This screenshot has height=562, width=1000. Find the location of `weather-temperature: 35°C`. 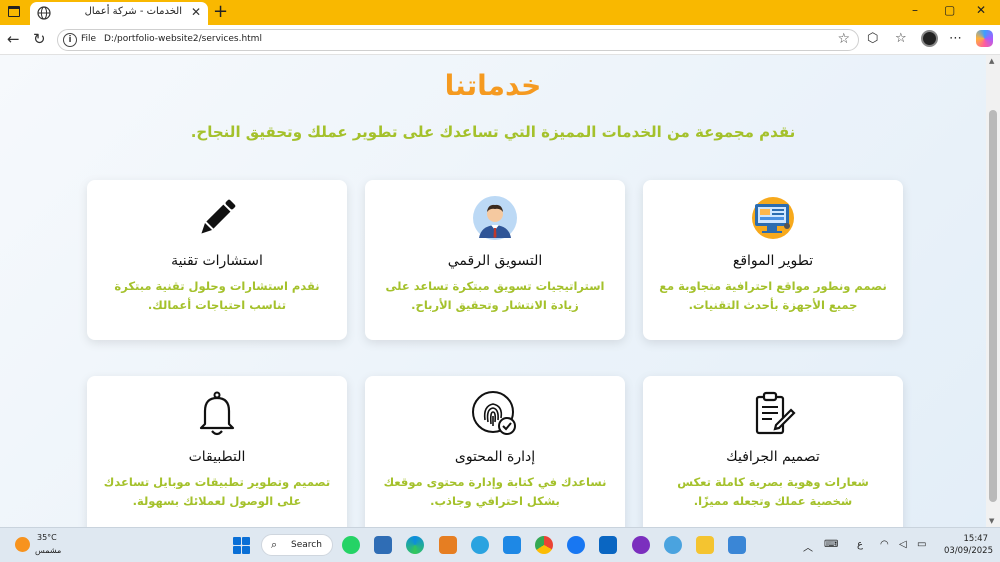

weather-temperature: 35°C is located at coordinates (47, 537).